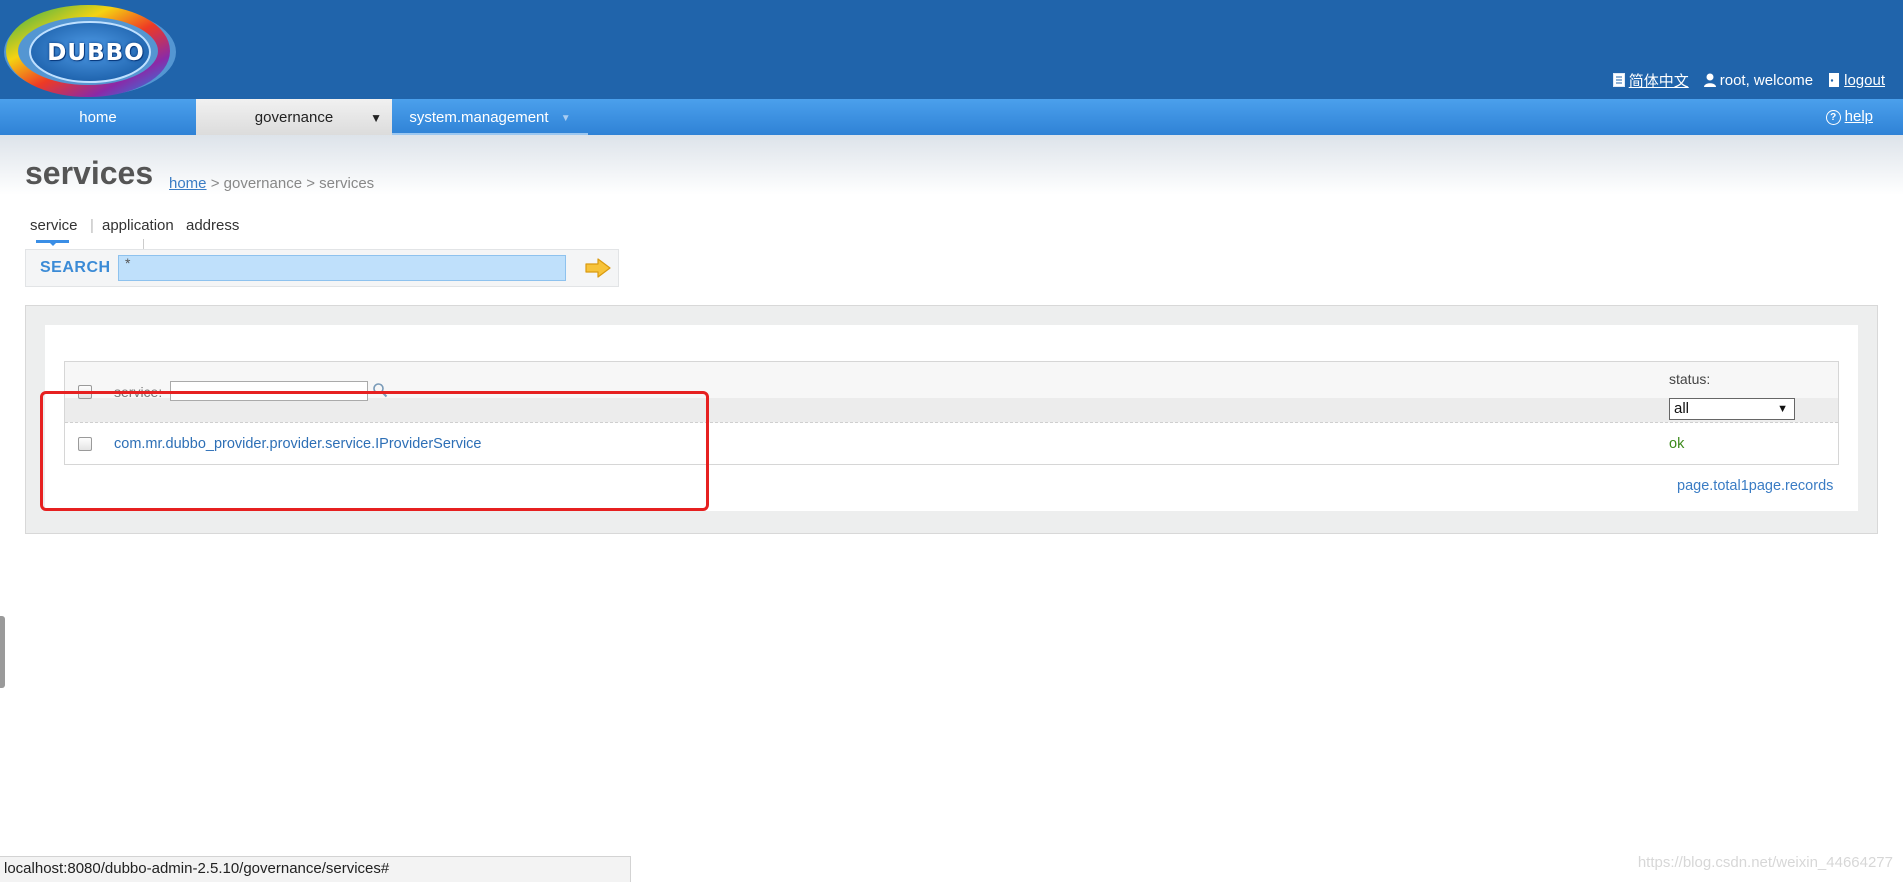 The height and width of the screenshot is (882, 1903). Describe the element at coordinates (1732, 409) in the screenshot. I see `status-filter-select: all ▼` at that location.